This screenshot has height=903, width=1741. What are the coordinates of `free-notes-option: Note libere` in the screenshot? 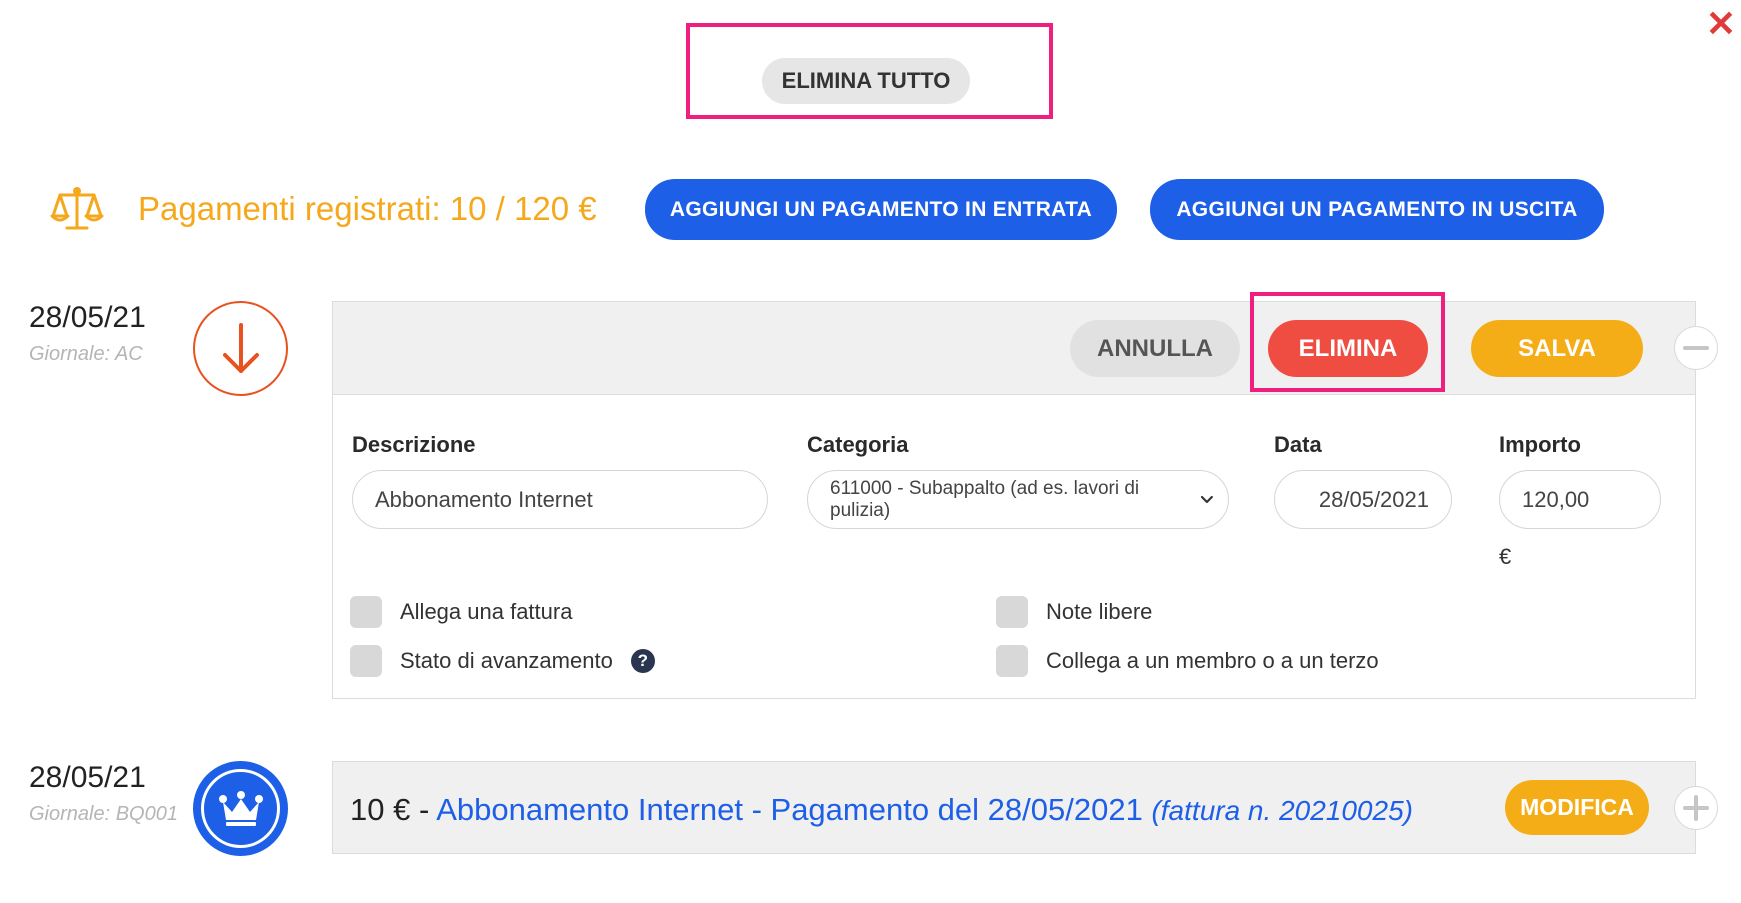 It's located at (1074, 612).